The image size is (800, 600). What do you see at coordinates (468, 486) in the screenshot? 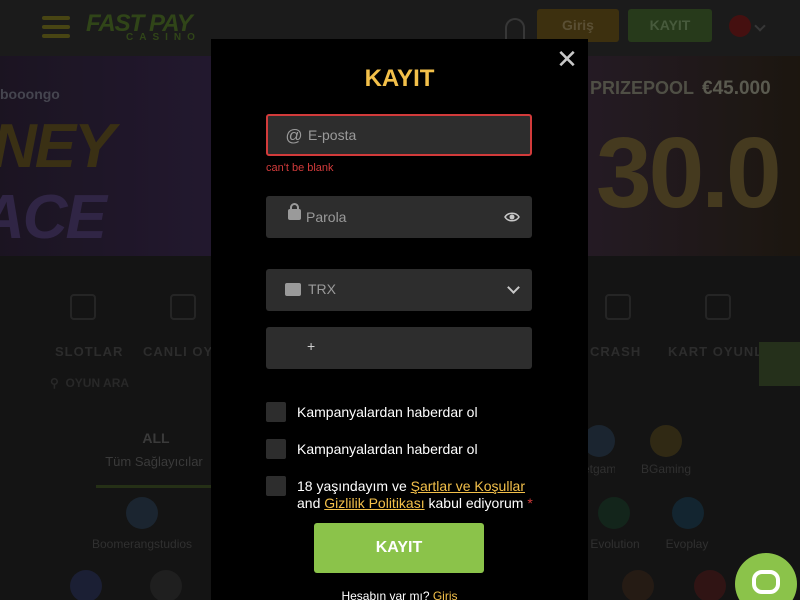
I see `terms-link: Şartlar ve Koşullar` at bounding box center [468, 486].